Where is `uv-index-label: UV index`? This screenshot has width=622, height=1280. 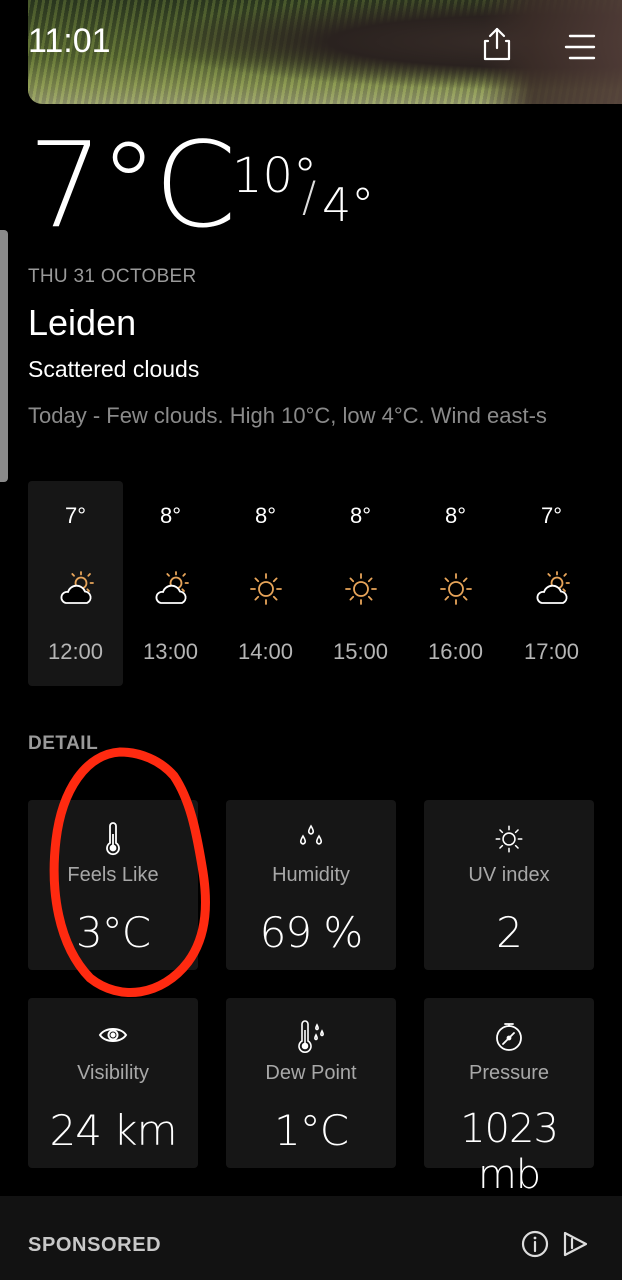 uv-index-label: UV index is located at coordinates (509, 875).